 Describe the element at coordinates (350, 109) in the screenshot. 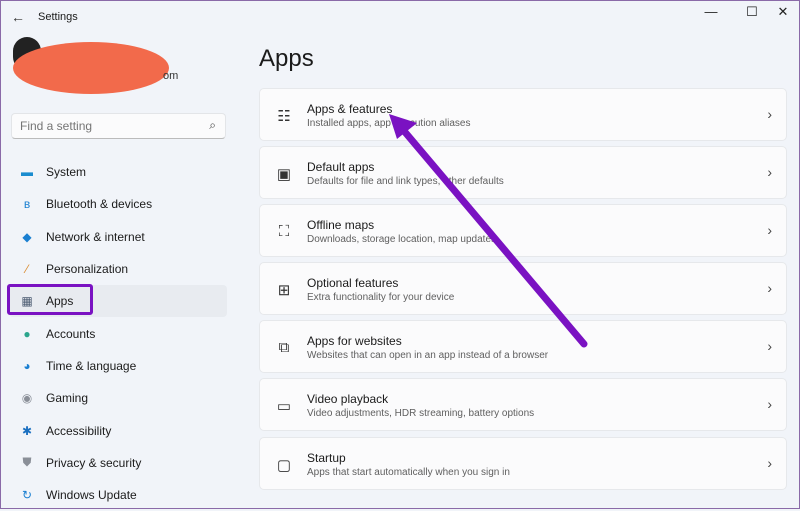

I see `card-title: Apps & features` at that location.